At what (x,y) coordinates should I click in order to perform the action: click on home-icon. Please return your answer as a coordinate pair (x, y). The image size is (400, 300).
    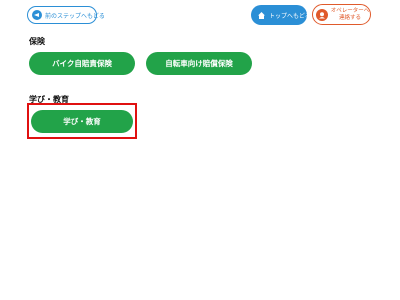
    Looking at the image, I should click on (261, 15).